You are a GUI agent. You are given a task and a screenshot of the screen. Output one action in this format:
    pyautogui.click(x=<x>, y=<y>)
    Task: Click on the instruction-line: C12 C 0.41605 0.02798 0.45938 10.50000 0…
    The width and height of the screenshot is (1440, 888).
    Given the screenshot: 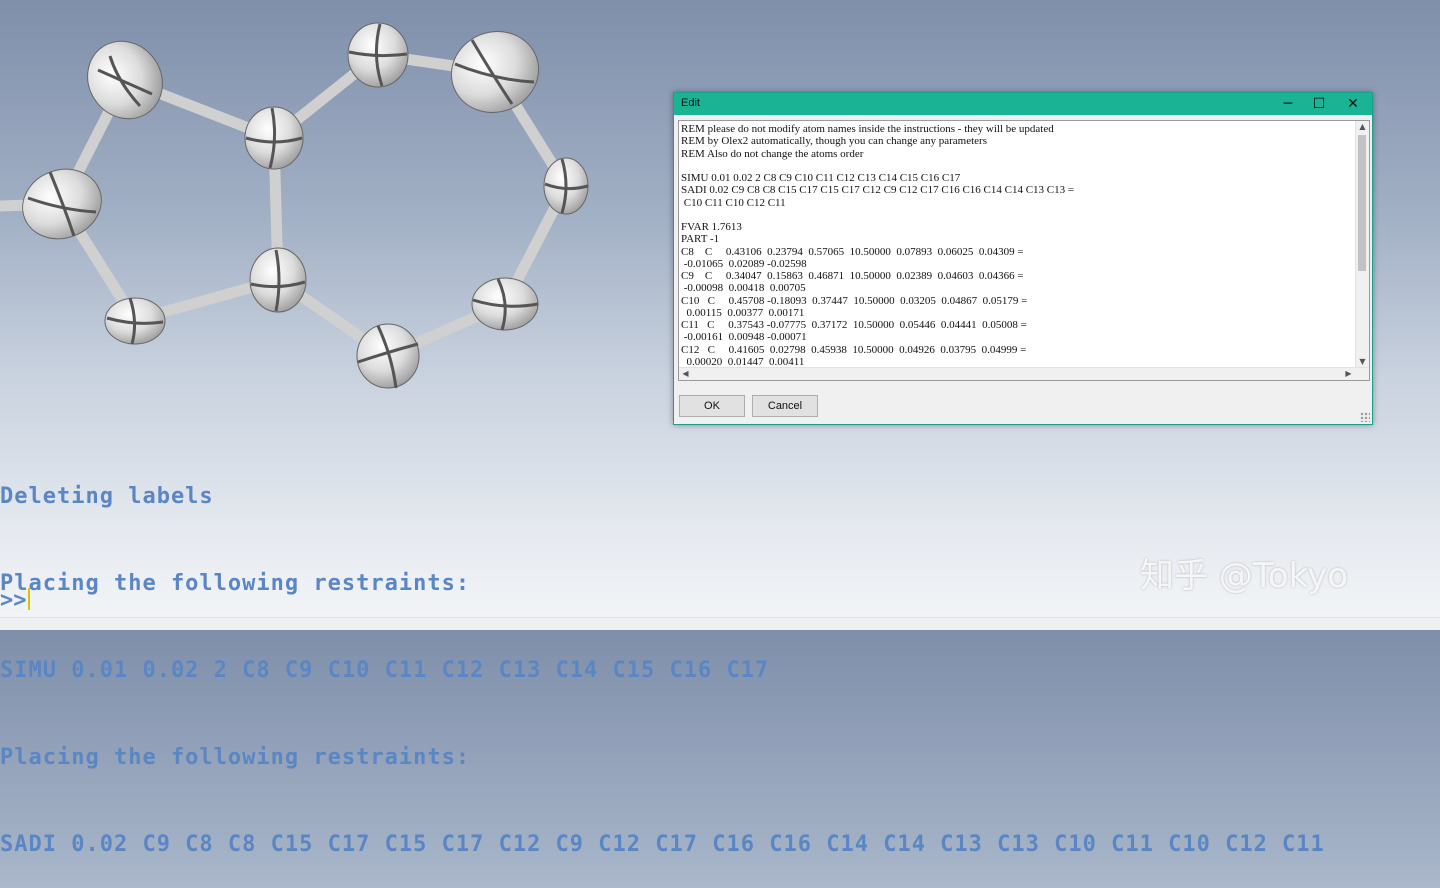 What is the action you would take?
    pyautogui.click(x=854, y=349)
    